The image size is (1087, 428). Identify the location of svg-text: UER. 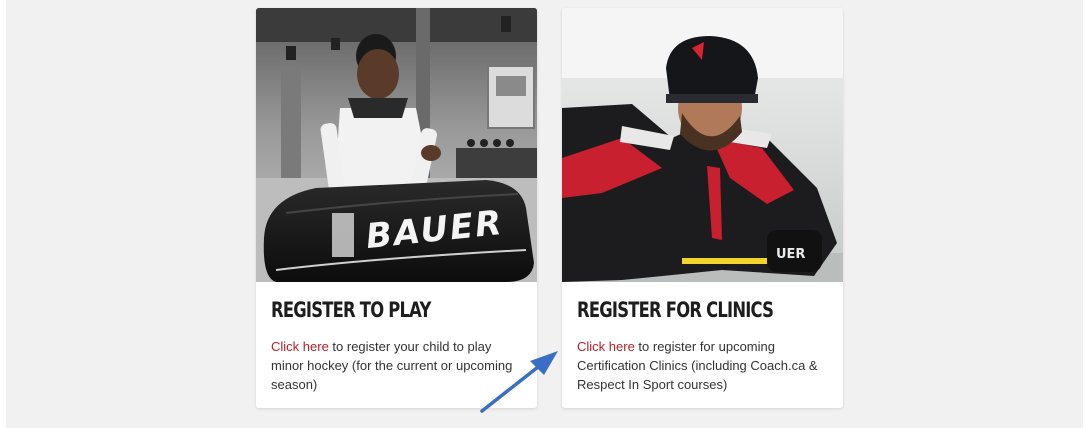
(790, 254).